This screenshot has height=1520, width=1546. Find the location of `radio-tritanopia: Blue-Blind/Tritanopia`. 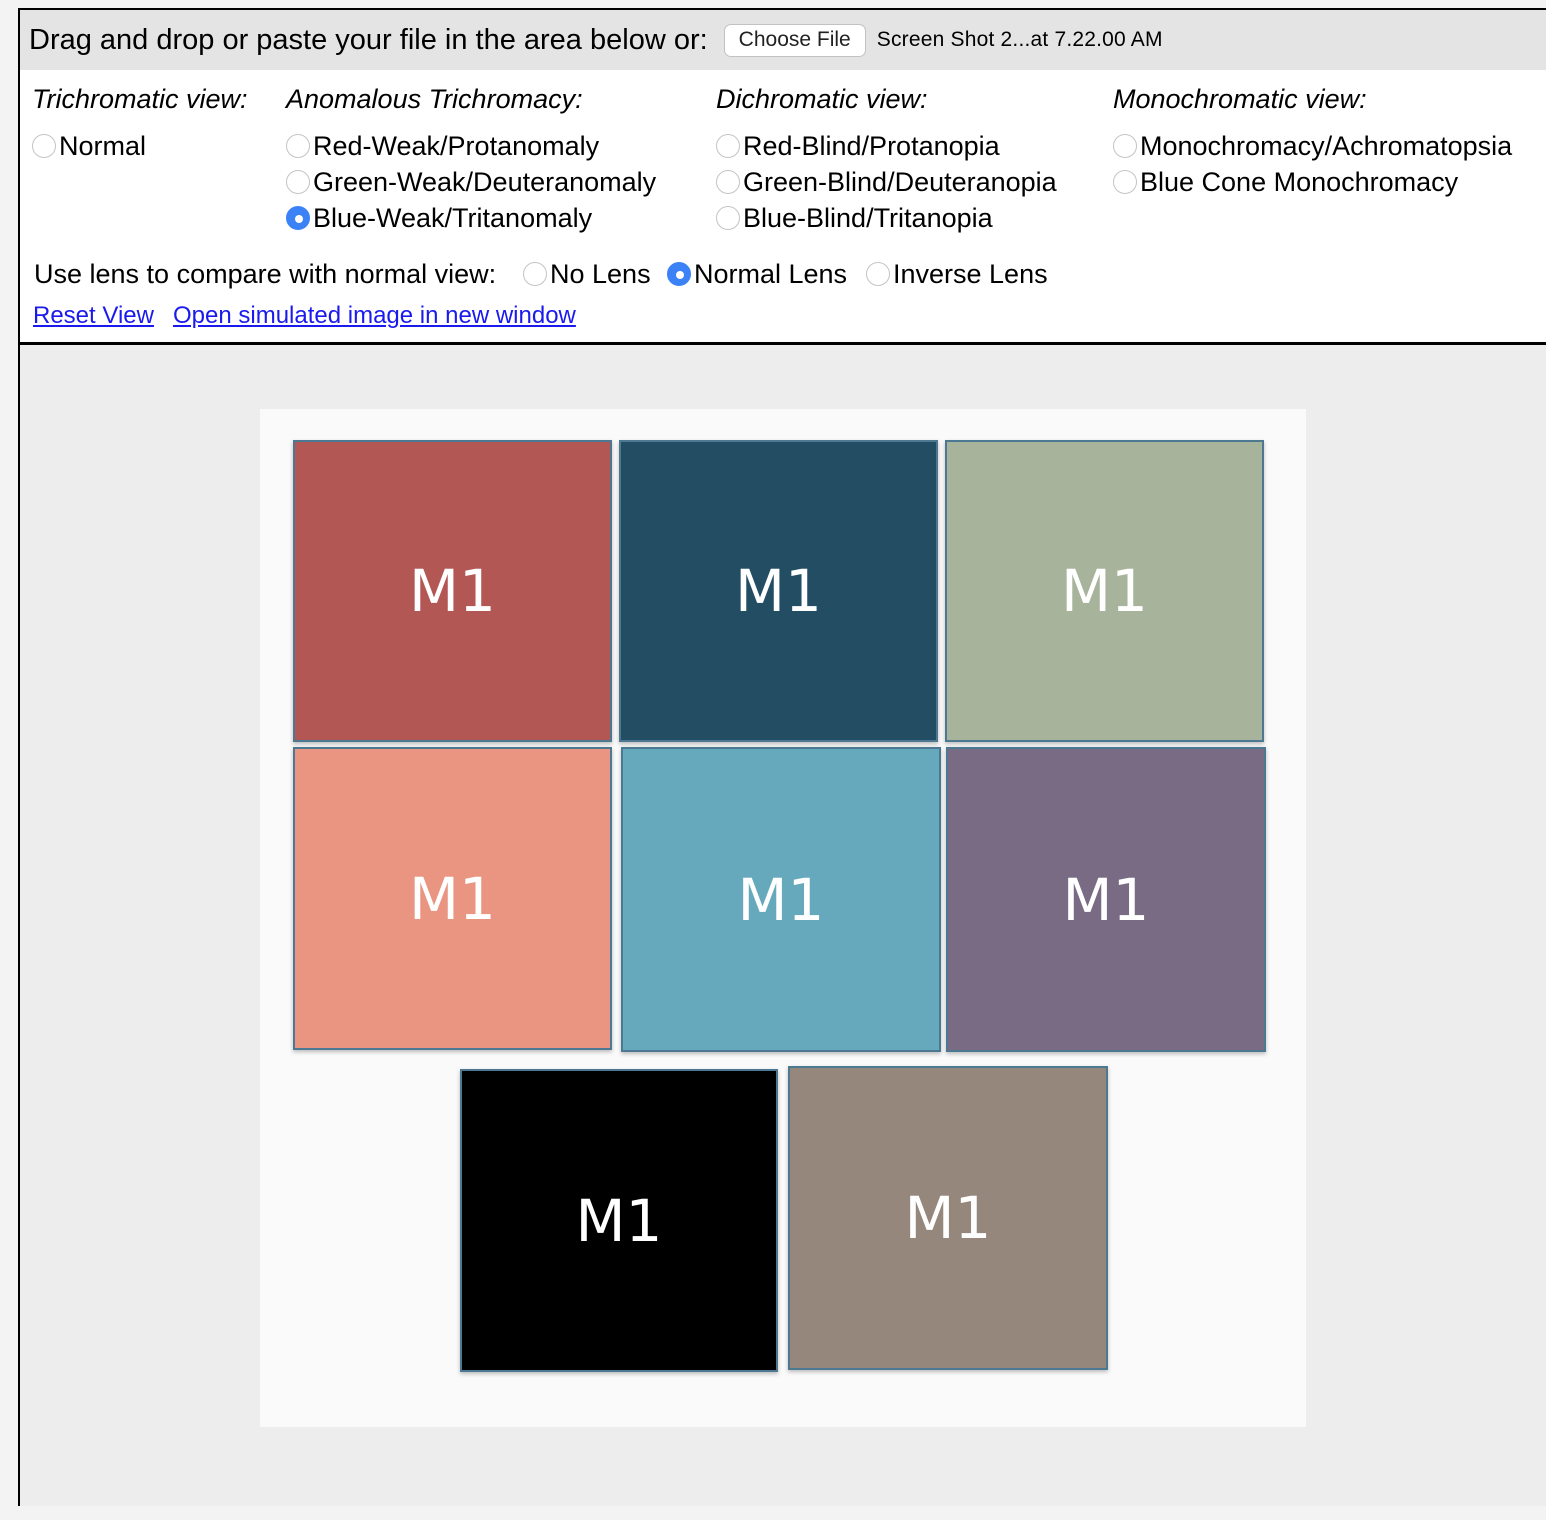

radio-tritanopia: Blue-Blind/Tritanopia is located at coordinates (854, 218).